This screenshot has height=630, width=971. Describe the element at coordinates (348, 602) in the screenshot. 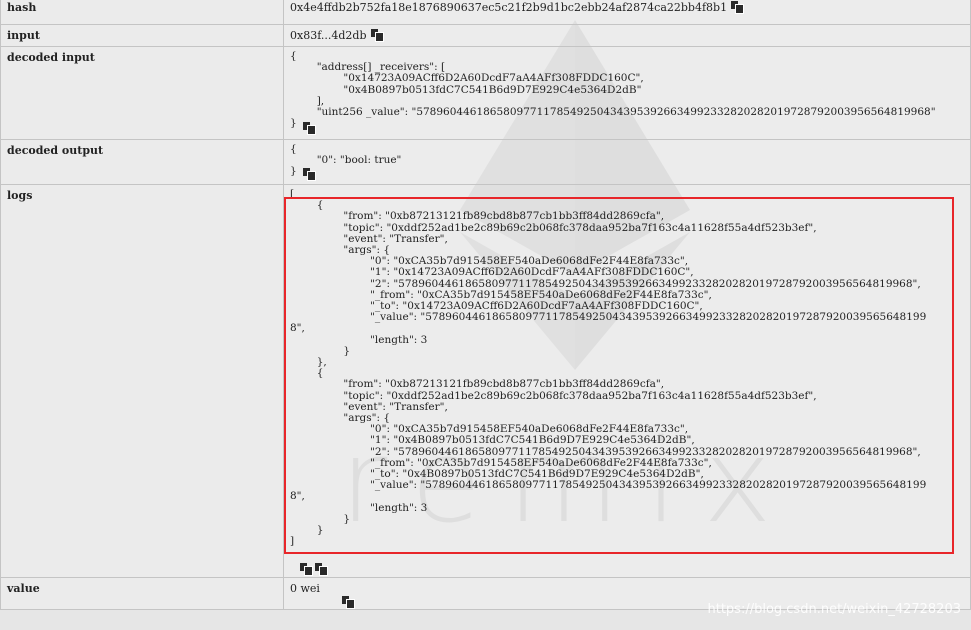

I see `copy-value-icon` at that location.